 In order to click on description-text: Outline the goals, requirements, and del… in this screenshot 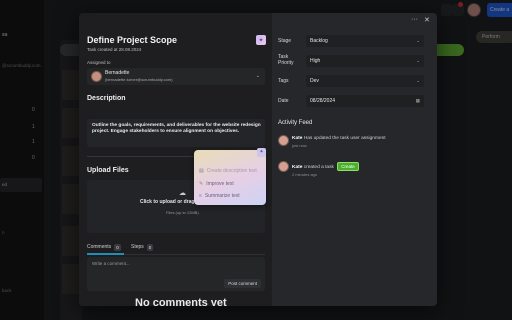, I will do `click(176, 128)`.